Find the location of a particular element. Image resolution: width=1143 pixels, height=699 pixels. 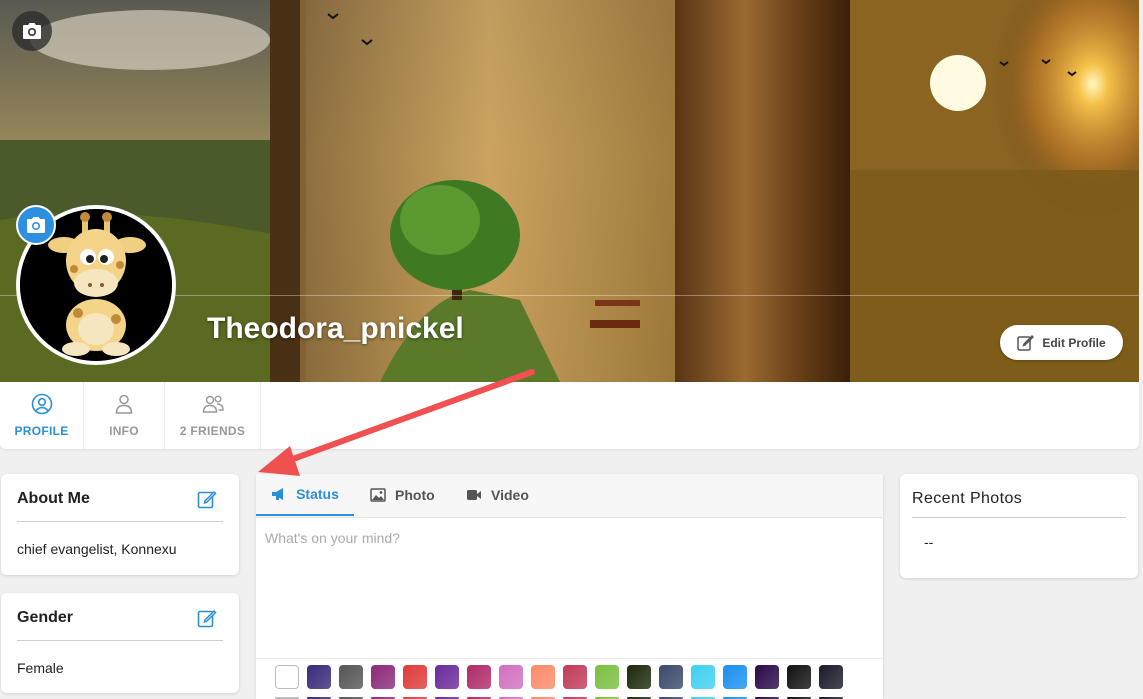

megaphone-icon is located at coordinates (278, 494).